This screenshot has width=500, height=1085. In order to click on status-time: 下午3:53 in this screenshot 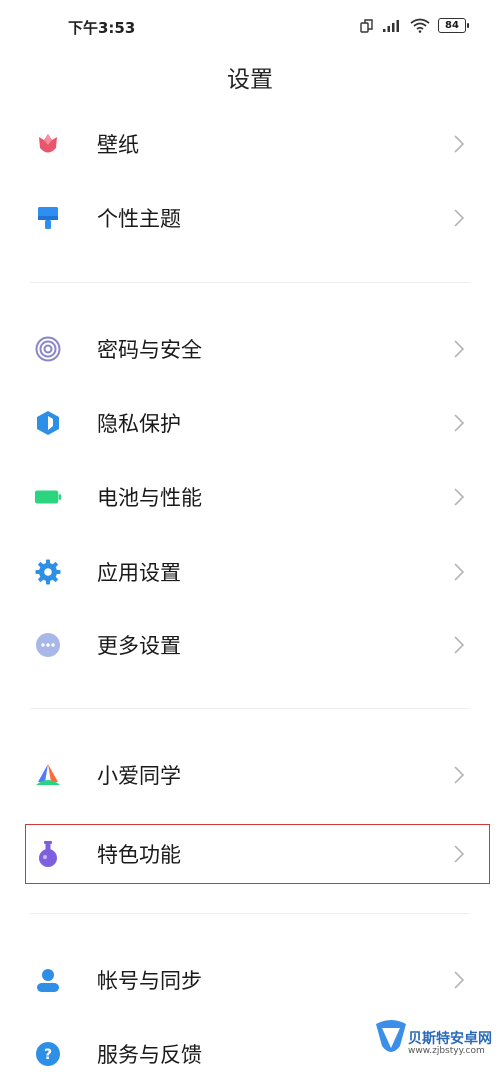, I will do `click(102, 28)`.